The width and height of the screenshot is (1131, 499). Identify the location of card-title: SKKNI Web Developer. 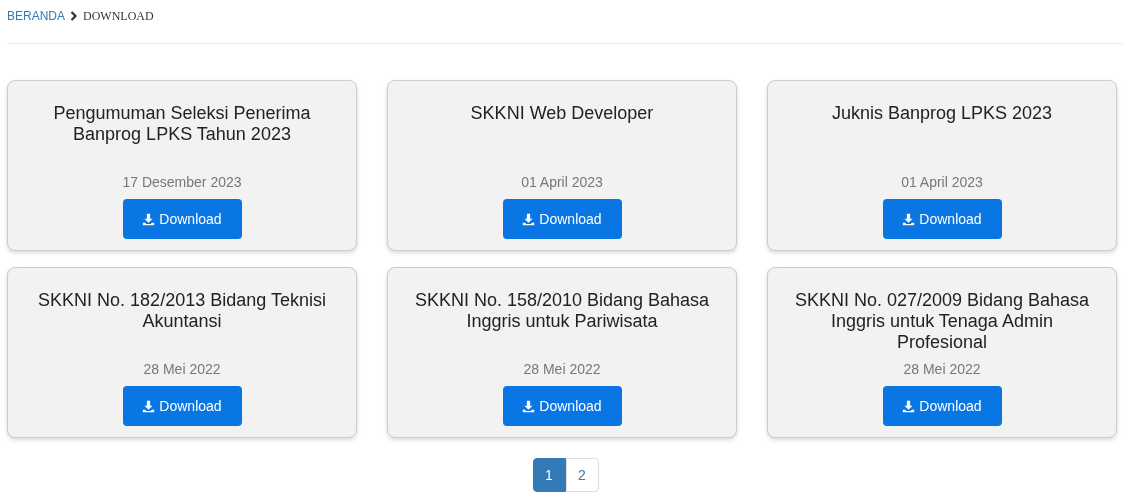
(562, 114).